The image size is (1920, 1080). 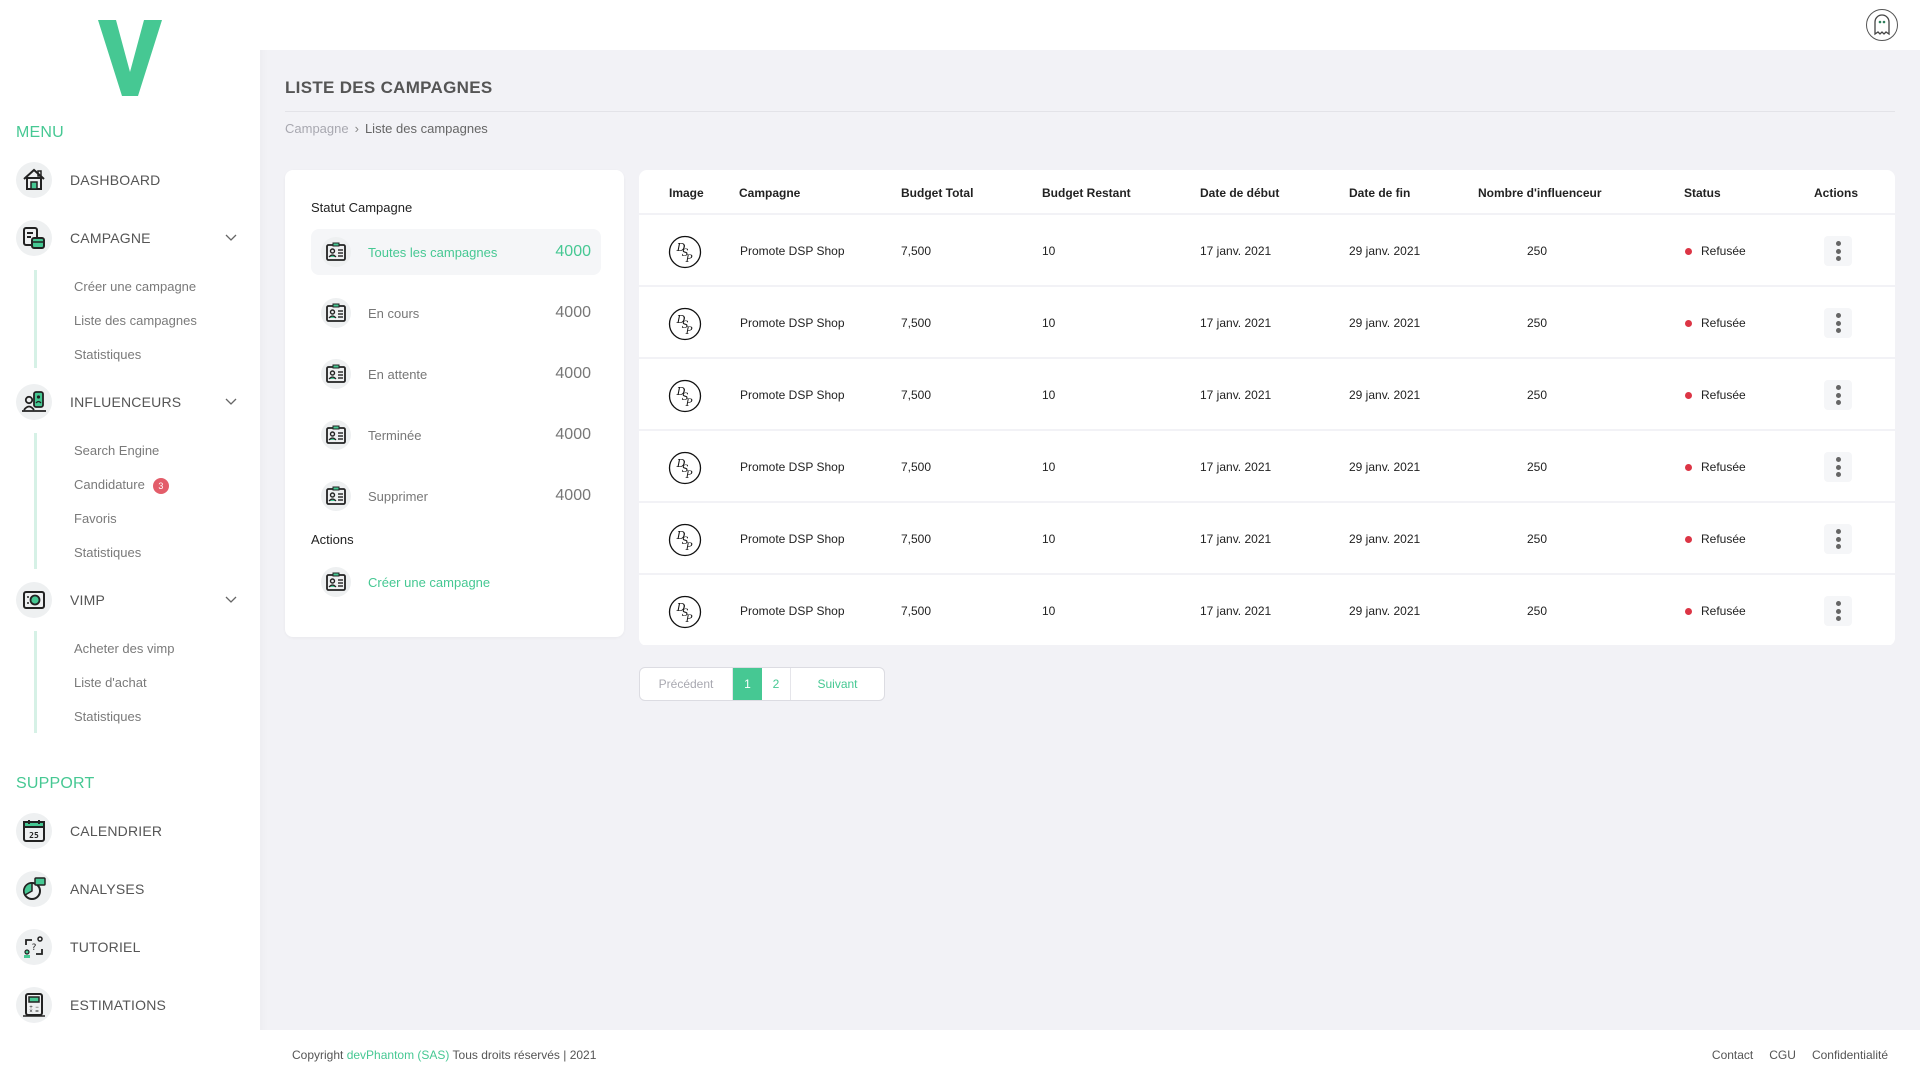 I want to click on home-icon, so click(x=34, y=180).